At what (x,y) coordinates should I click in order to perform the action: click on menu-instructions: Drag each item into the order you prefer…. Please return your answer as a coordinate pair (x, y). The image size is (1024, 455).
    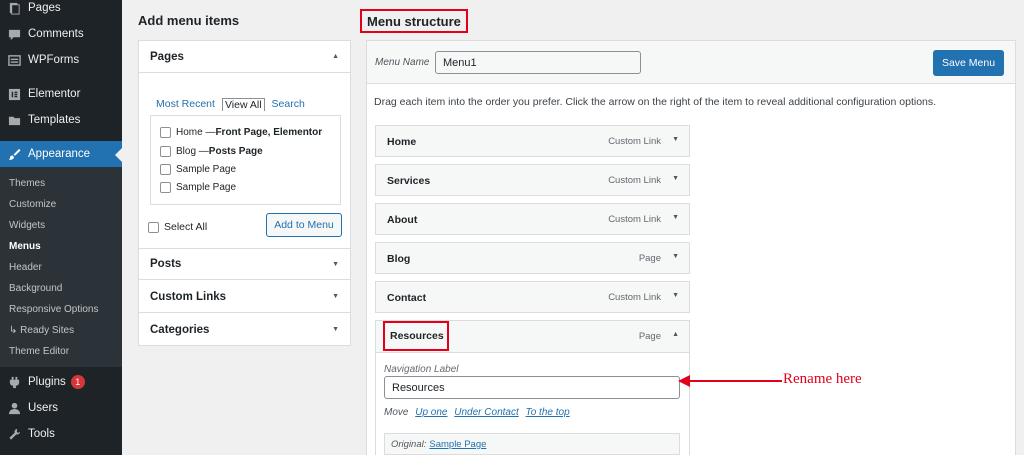
    Looking at the image, I should click on (655, 102).